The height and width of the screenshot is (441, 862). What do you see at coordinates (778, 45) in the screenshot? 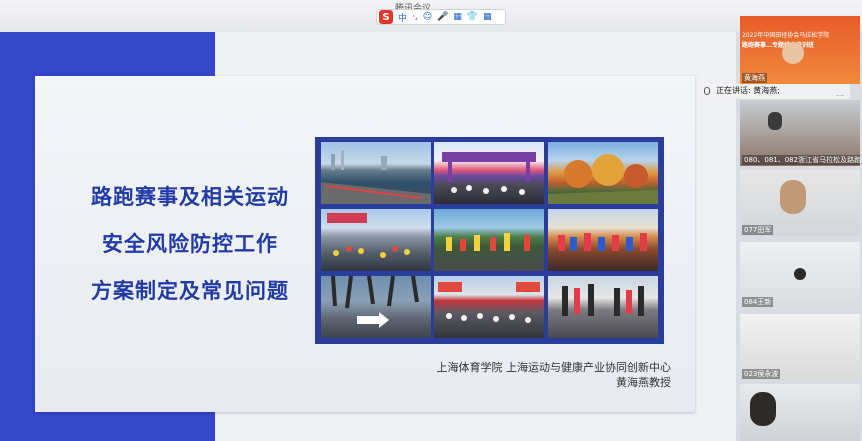
I see `banner-line-2: 路跑赛事…专题线上培训班` at bounding box center [778, 45].